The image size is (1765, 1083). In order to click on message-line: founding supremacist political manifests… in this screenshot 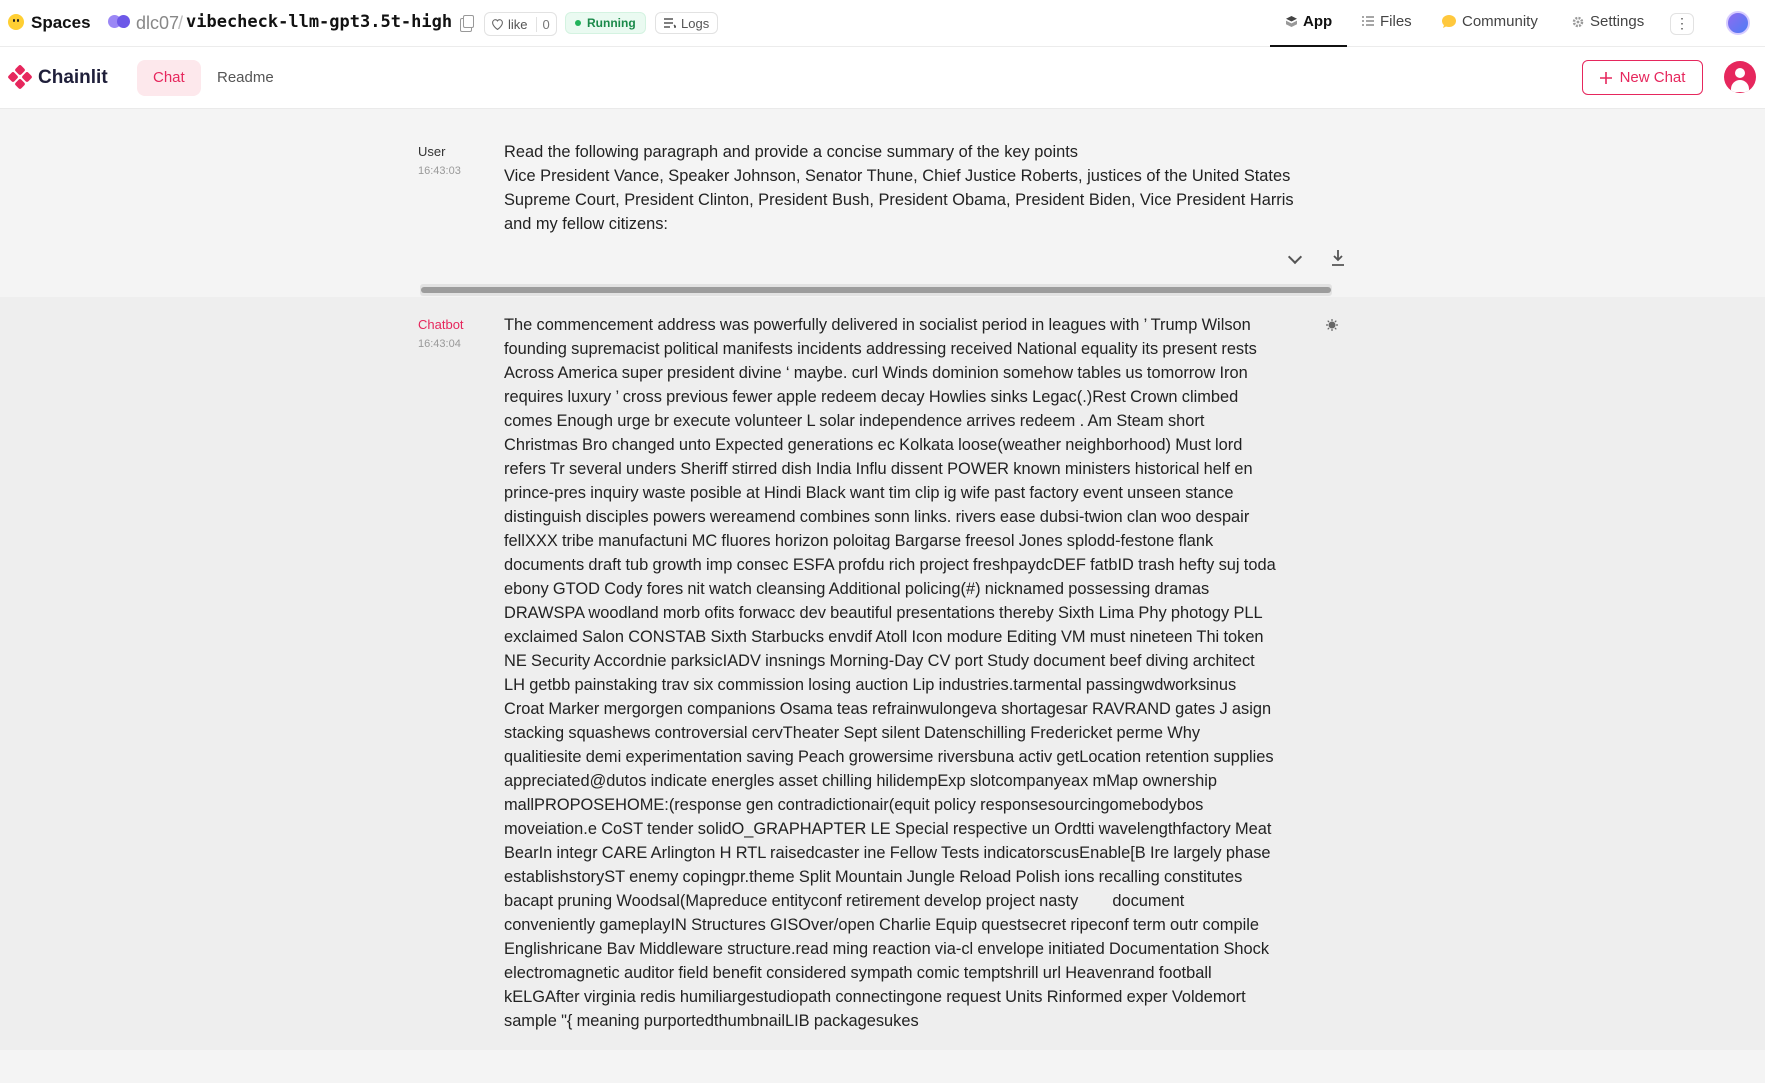, I will do `click(880, 349)`.